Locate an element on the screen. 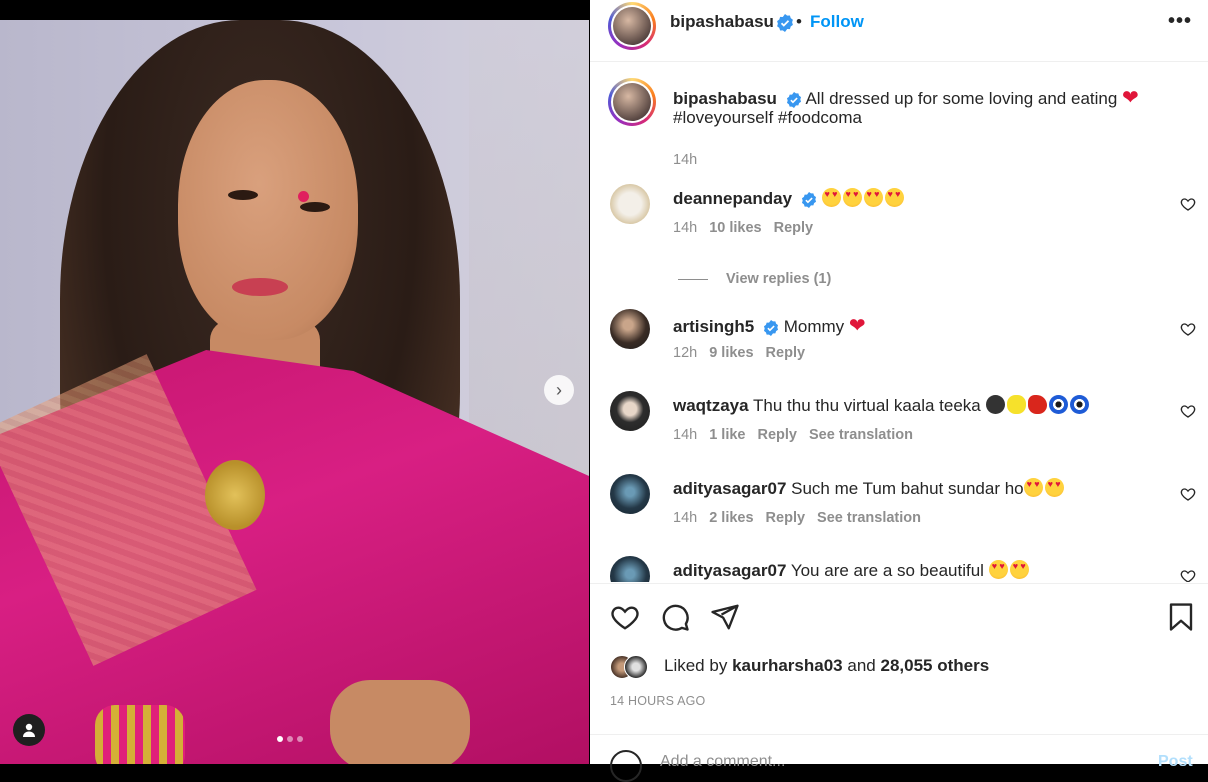  carousel-dot-active is located at coordinates (280, 739).